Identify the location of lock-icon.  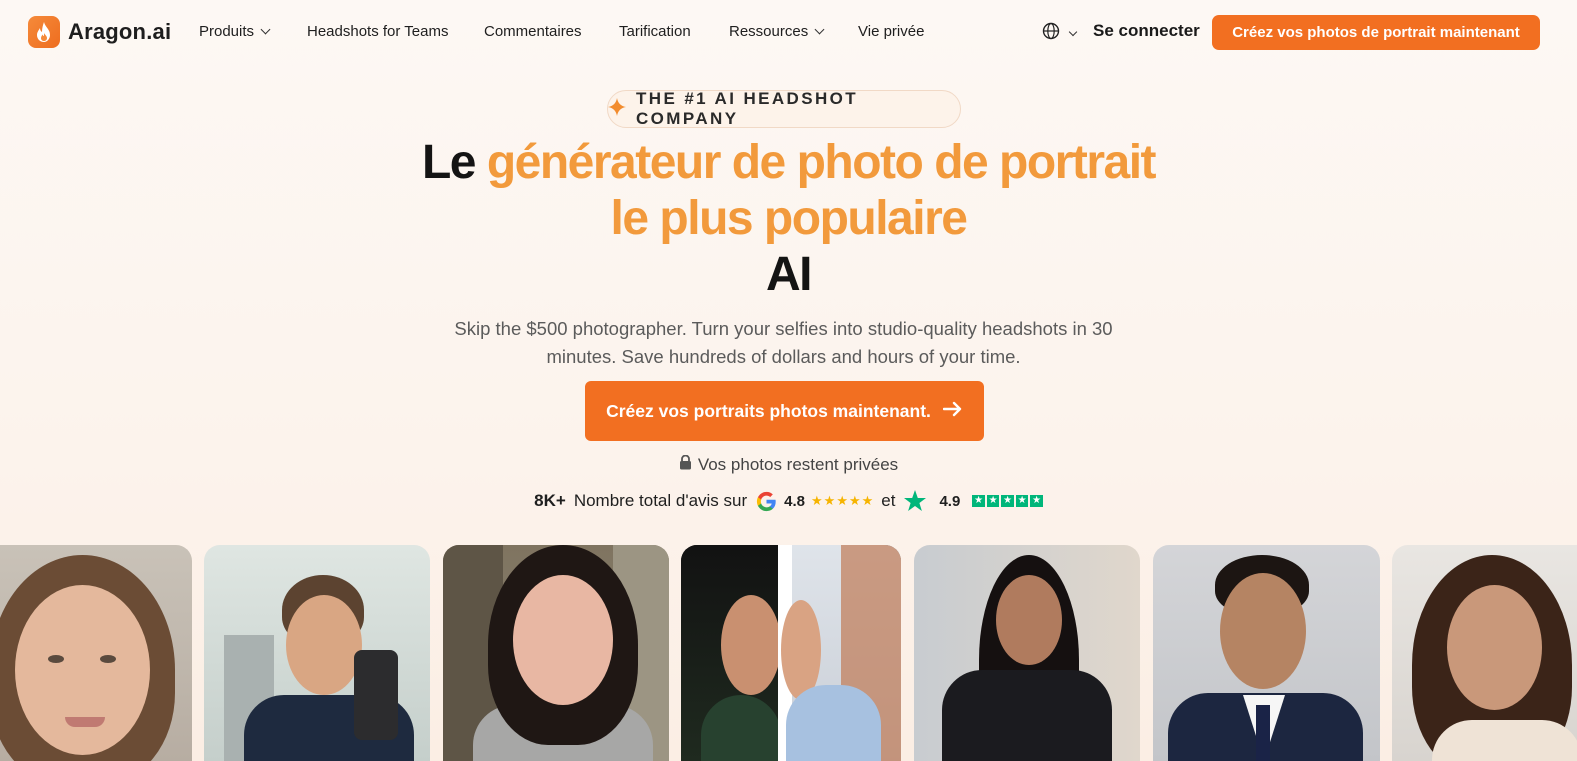
(685, 464).